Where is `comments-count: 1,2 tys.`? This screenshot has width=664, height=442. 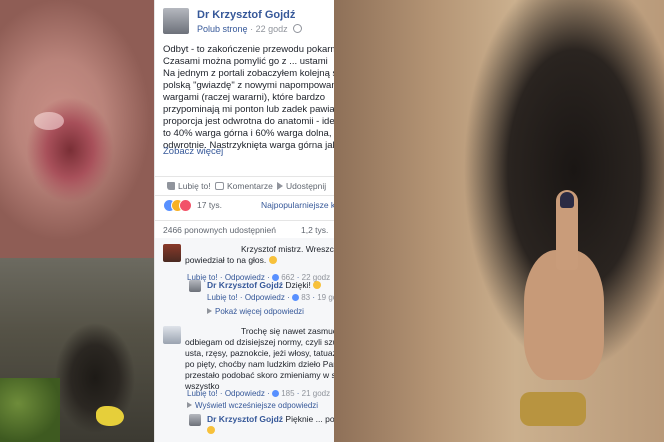
comments-count: 1,2 tys. is located at coordinates (314, 230).